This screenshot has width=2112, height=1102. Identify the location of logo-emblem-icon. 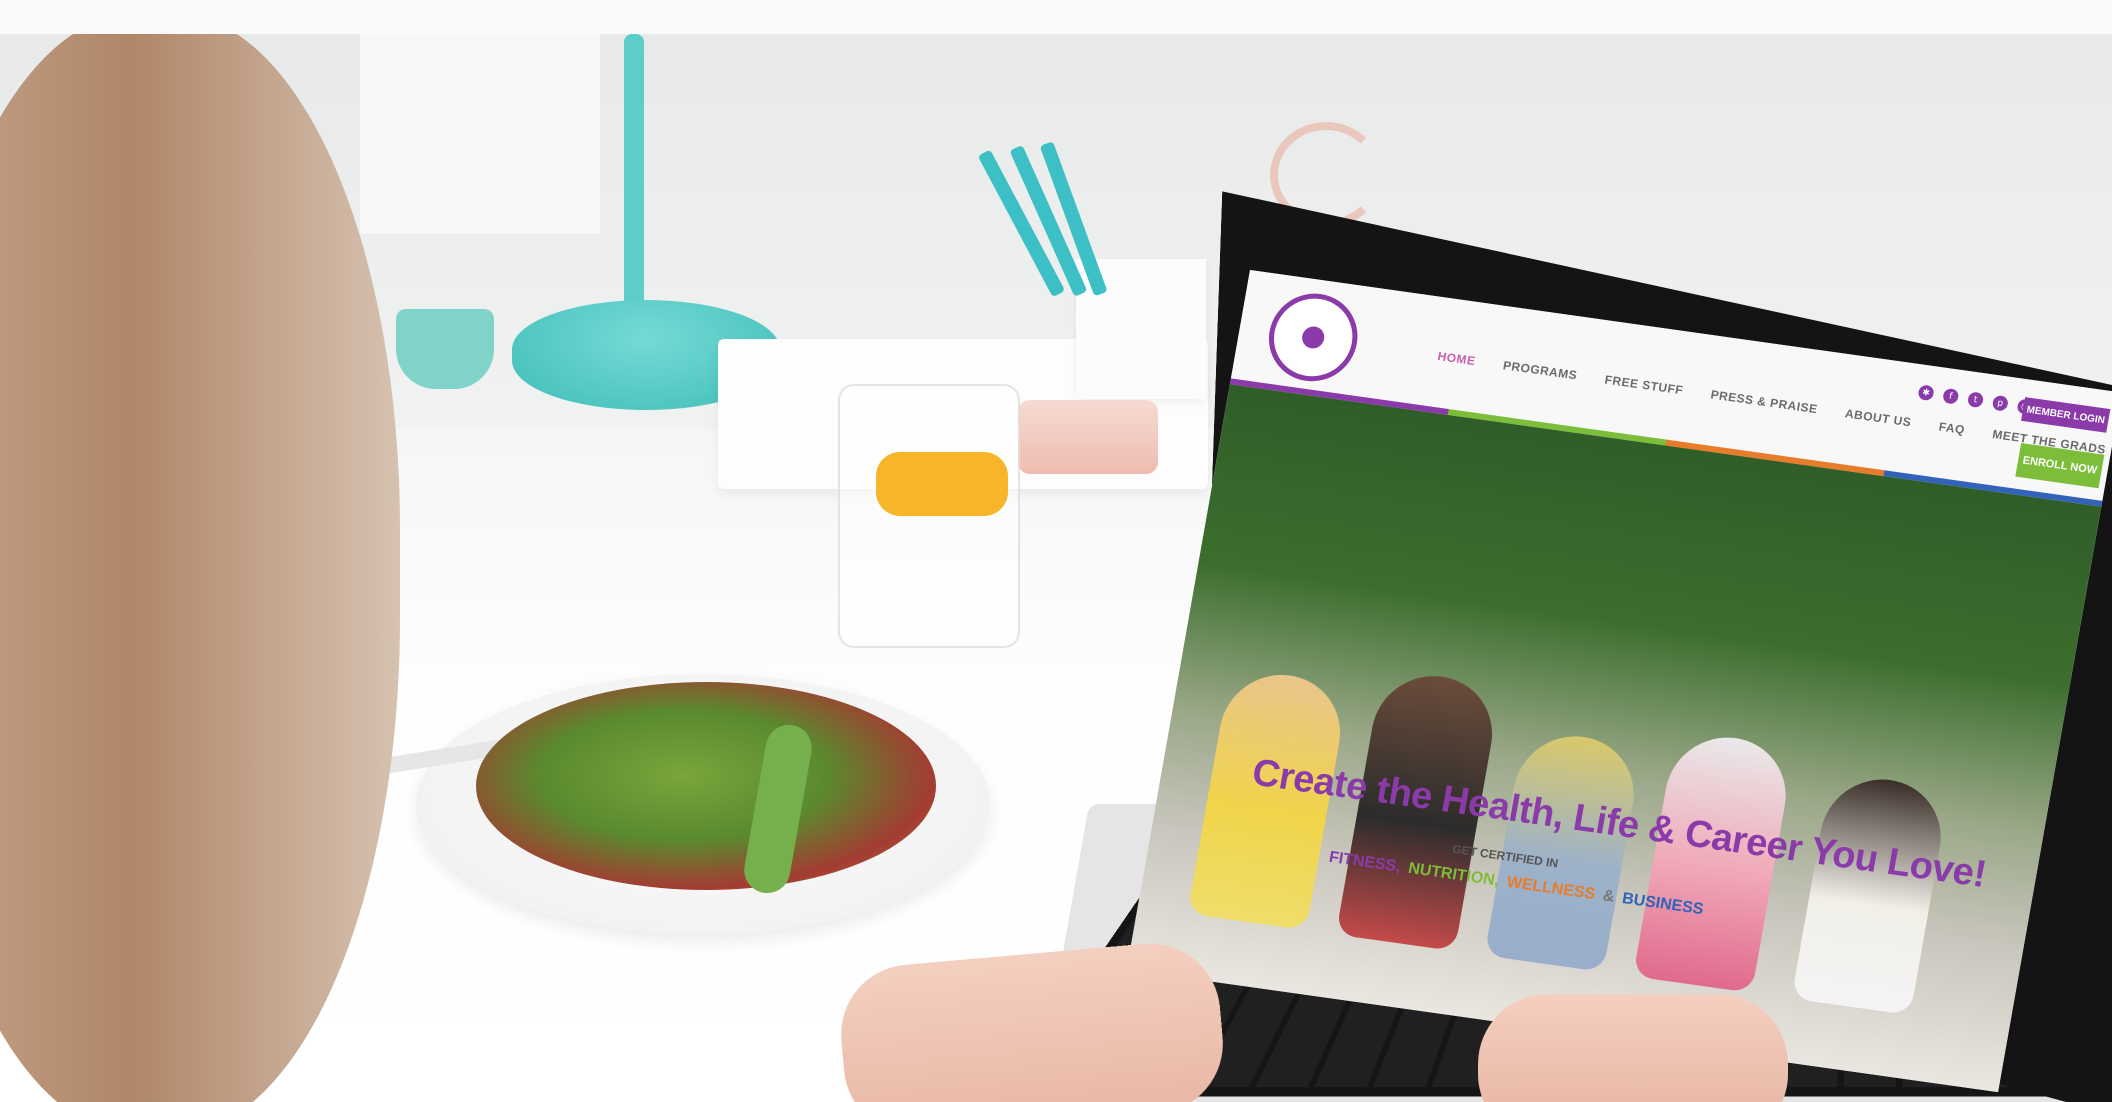
(1313, 337).